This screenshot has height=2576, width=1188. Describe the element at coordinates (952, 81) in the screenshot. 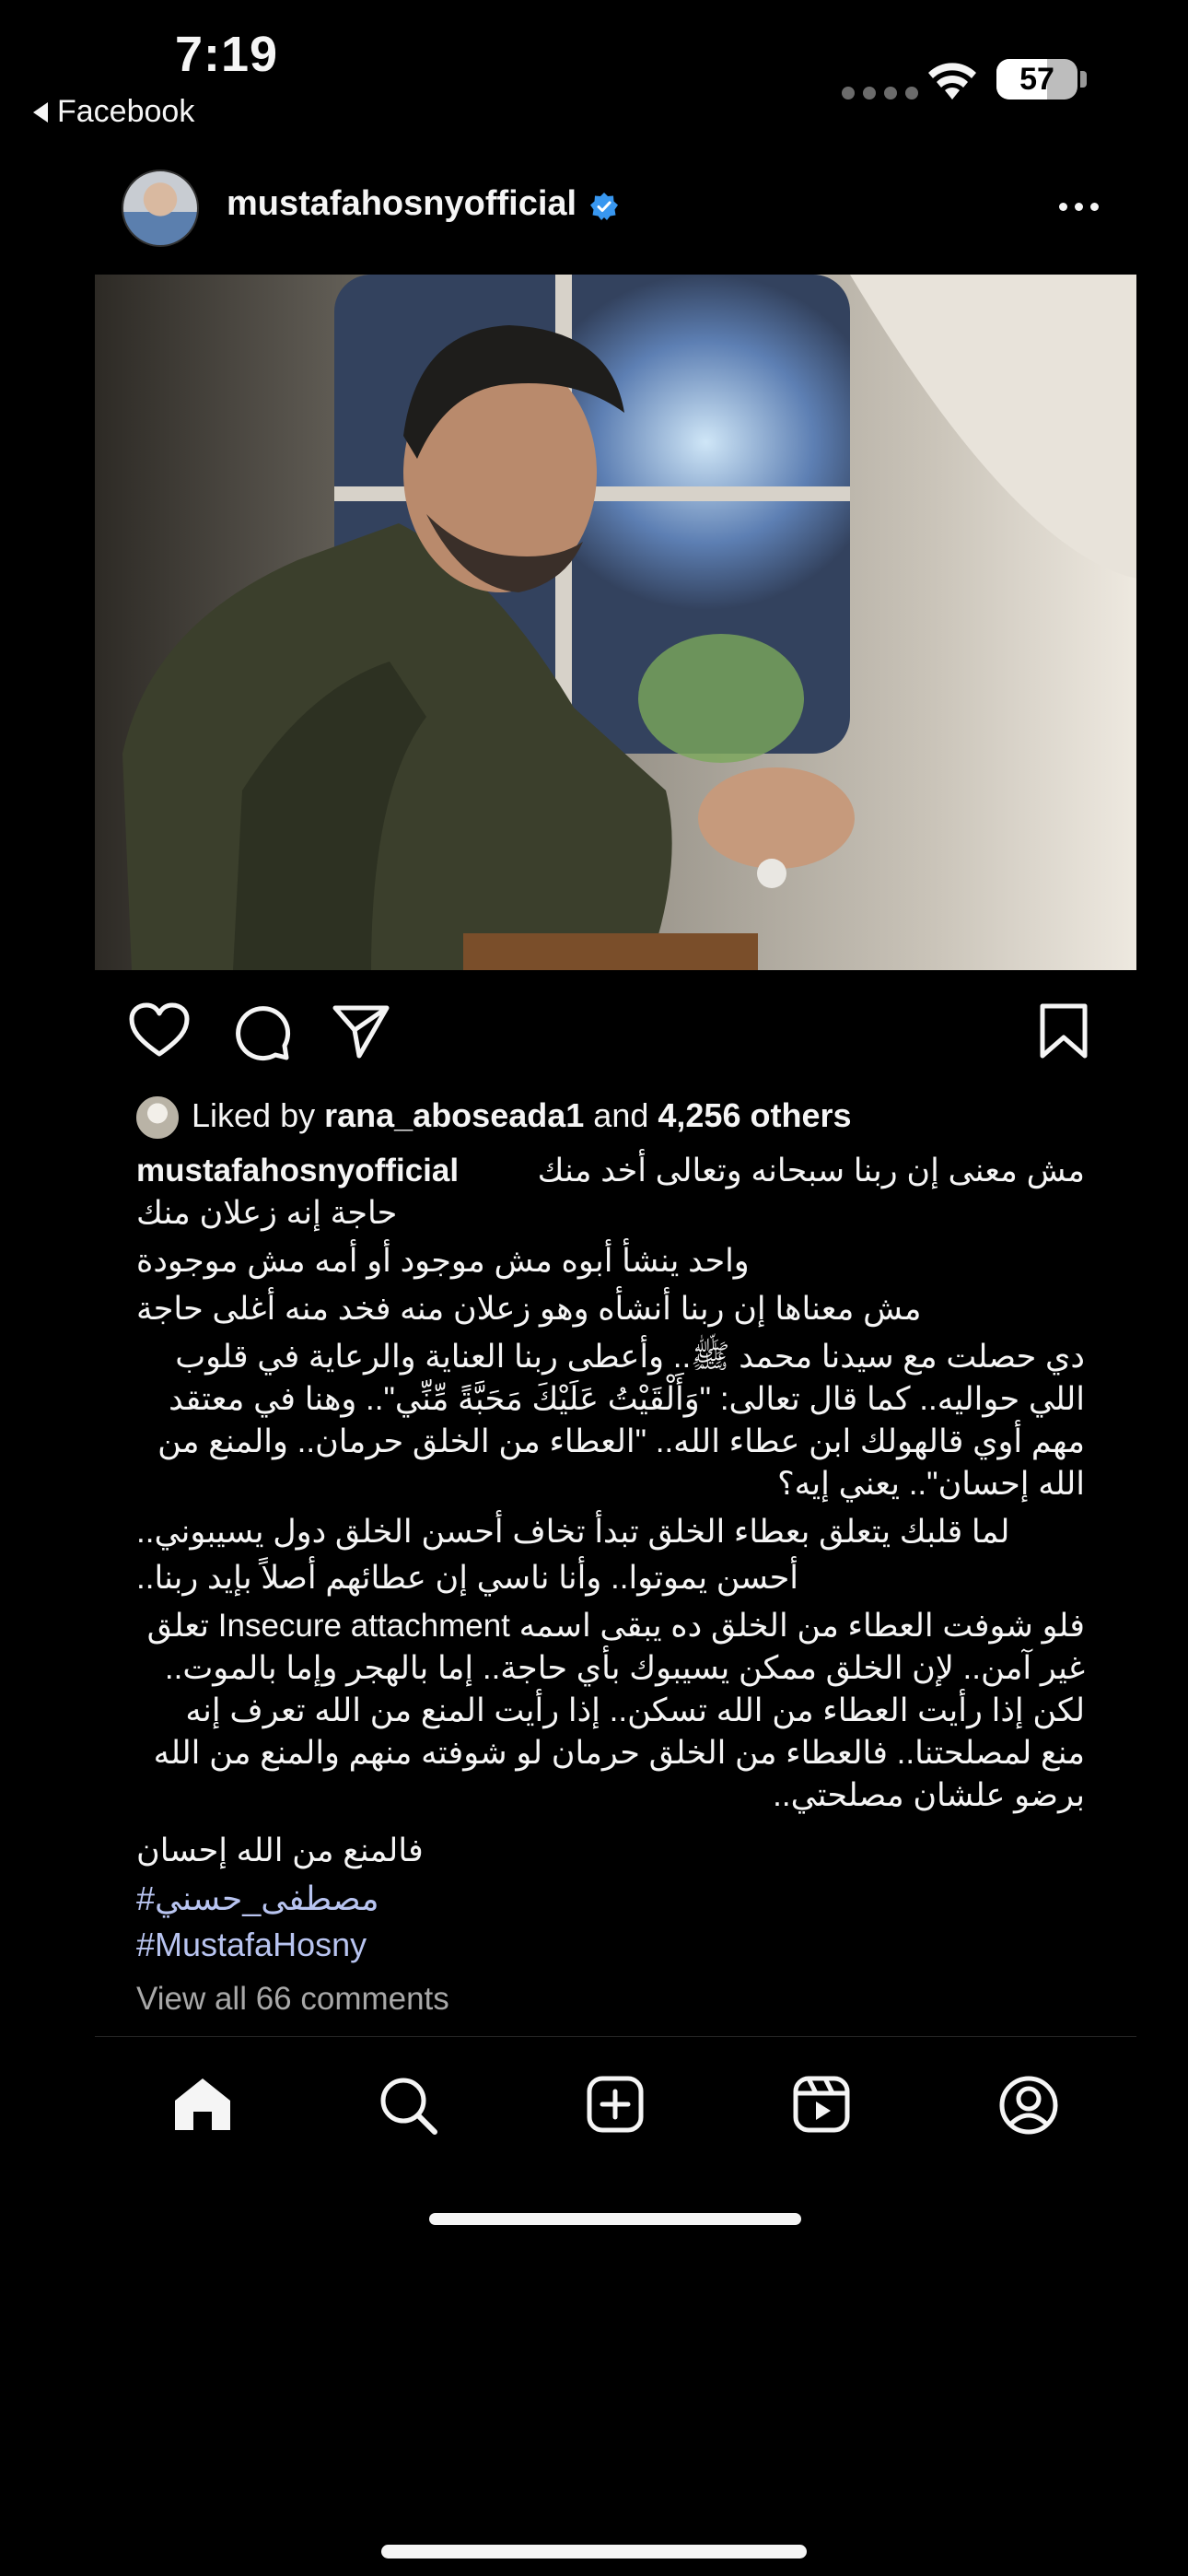

I see `wifi-icon` at that location.